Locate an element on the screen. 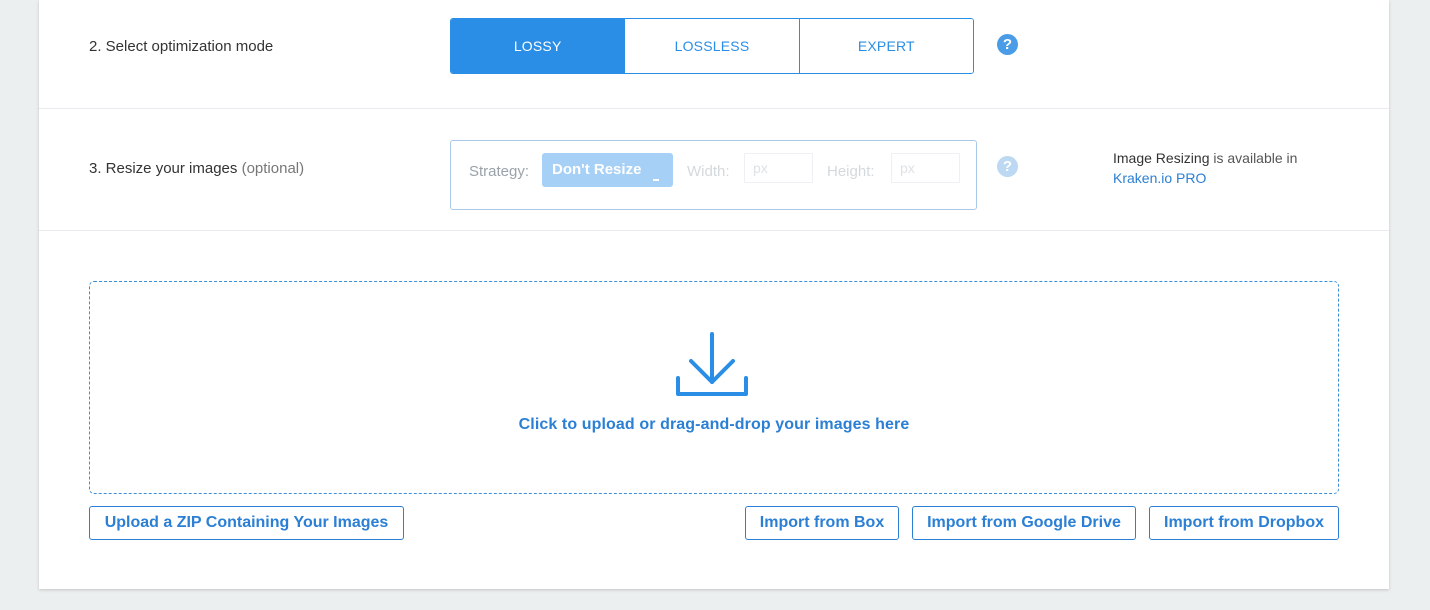 This screenshot has width=1430, height=610. mode-lossless-button: LOSSLESS is located at coordinates (712, 46).